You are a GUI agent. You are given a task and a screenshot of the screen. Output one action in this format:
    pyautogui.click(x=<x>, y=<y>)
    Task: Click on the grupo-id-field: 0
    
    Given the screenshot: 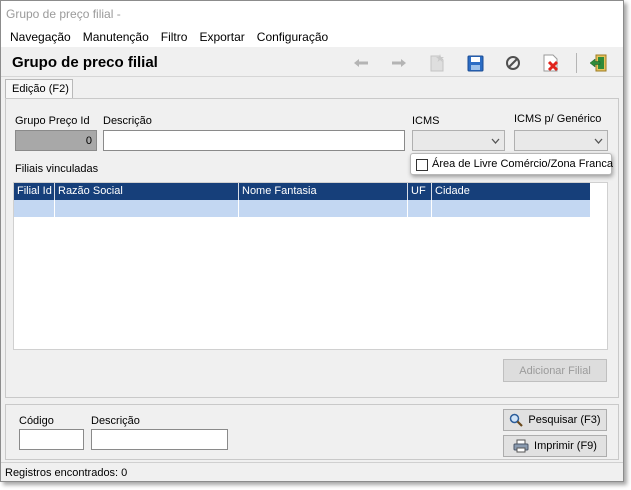 What is the action you would take?
    pyautogui.click(x=56, y=140)
    